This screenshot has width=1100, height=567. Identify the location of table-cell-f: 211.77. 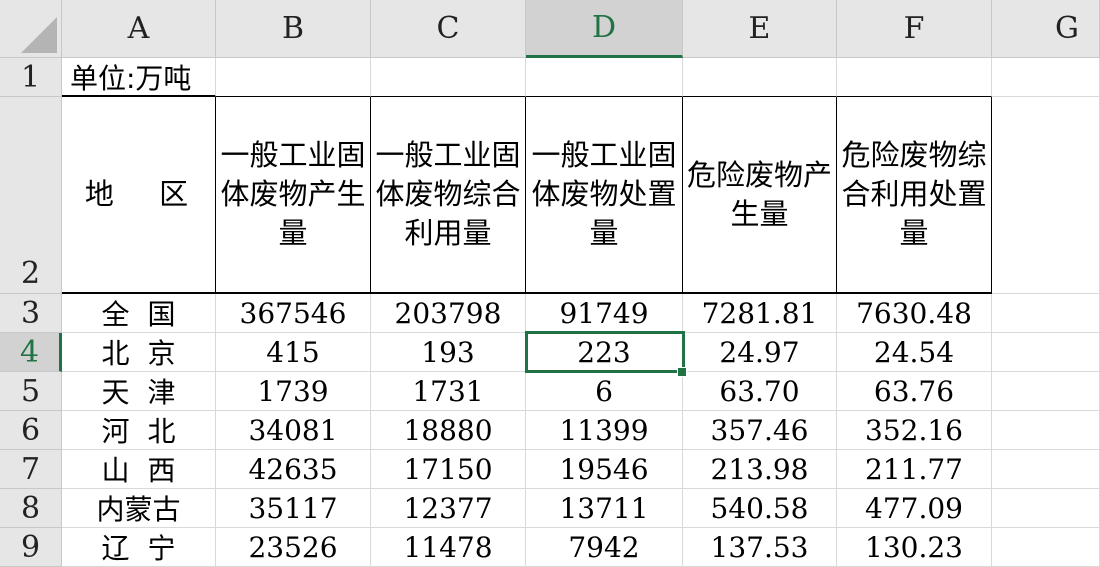
(914, 469).